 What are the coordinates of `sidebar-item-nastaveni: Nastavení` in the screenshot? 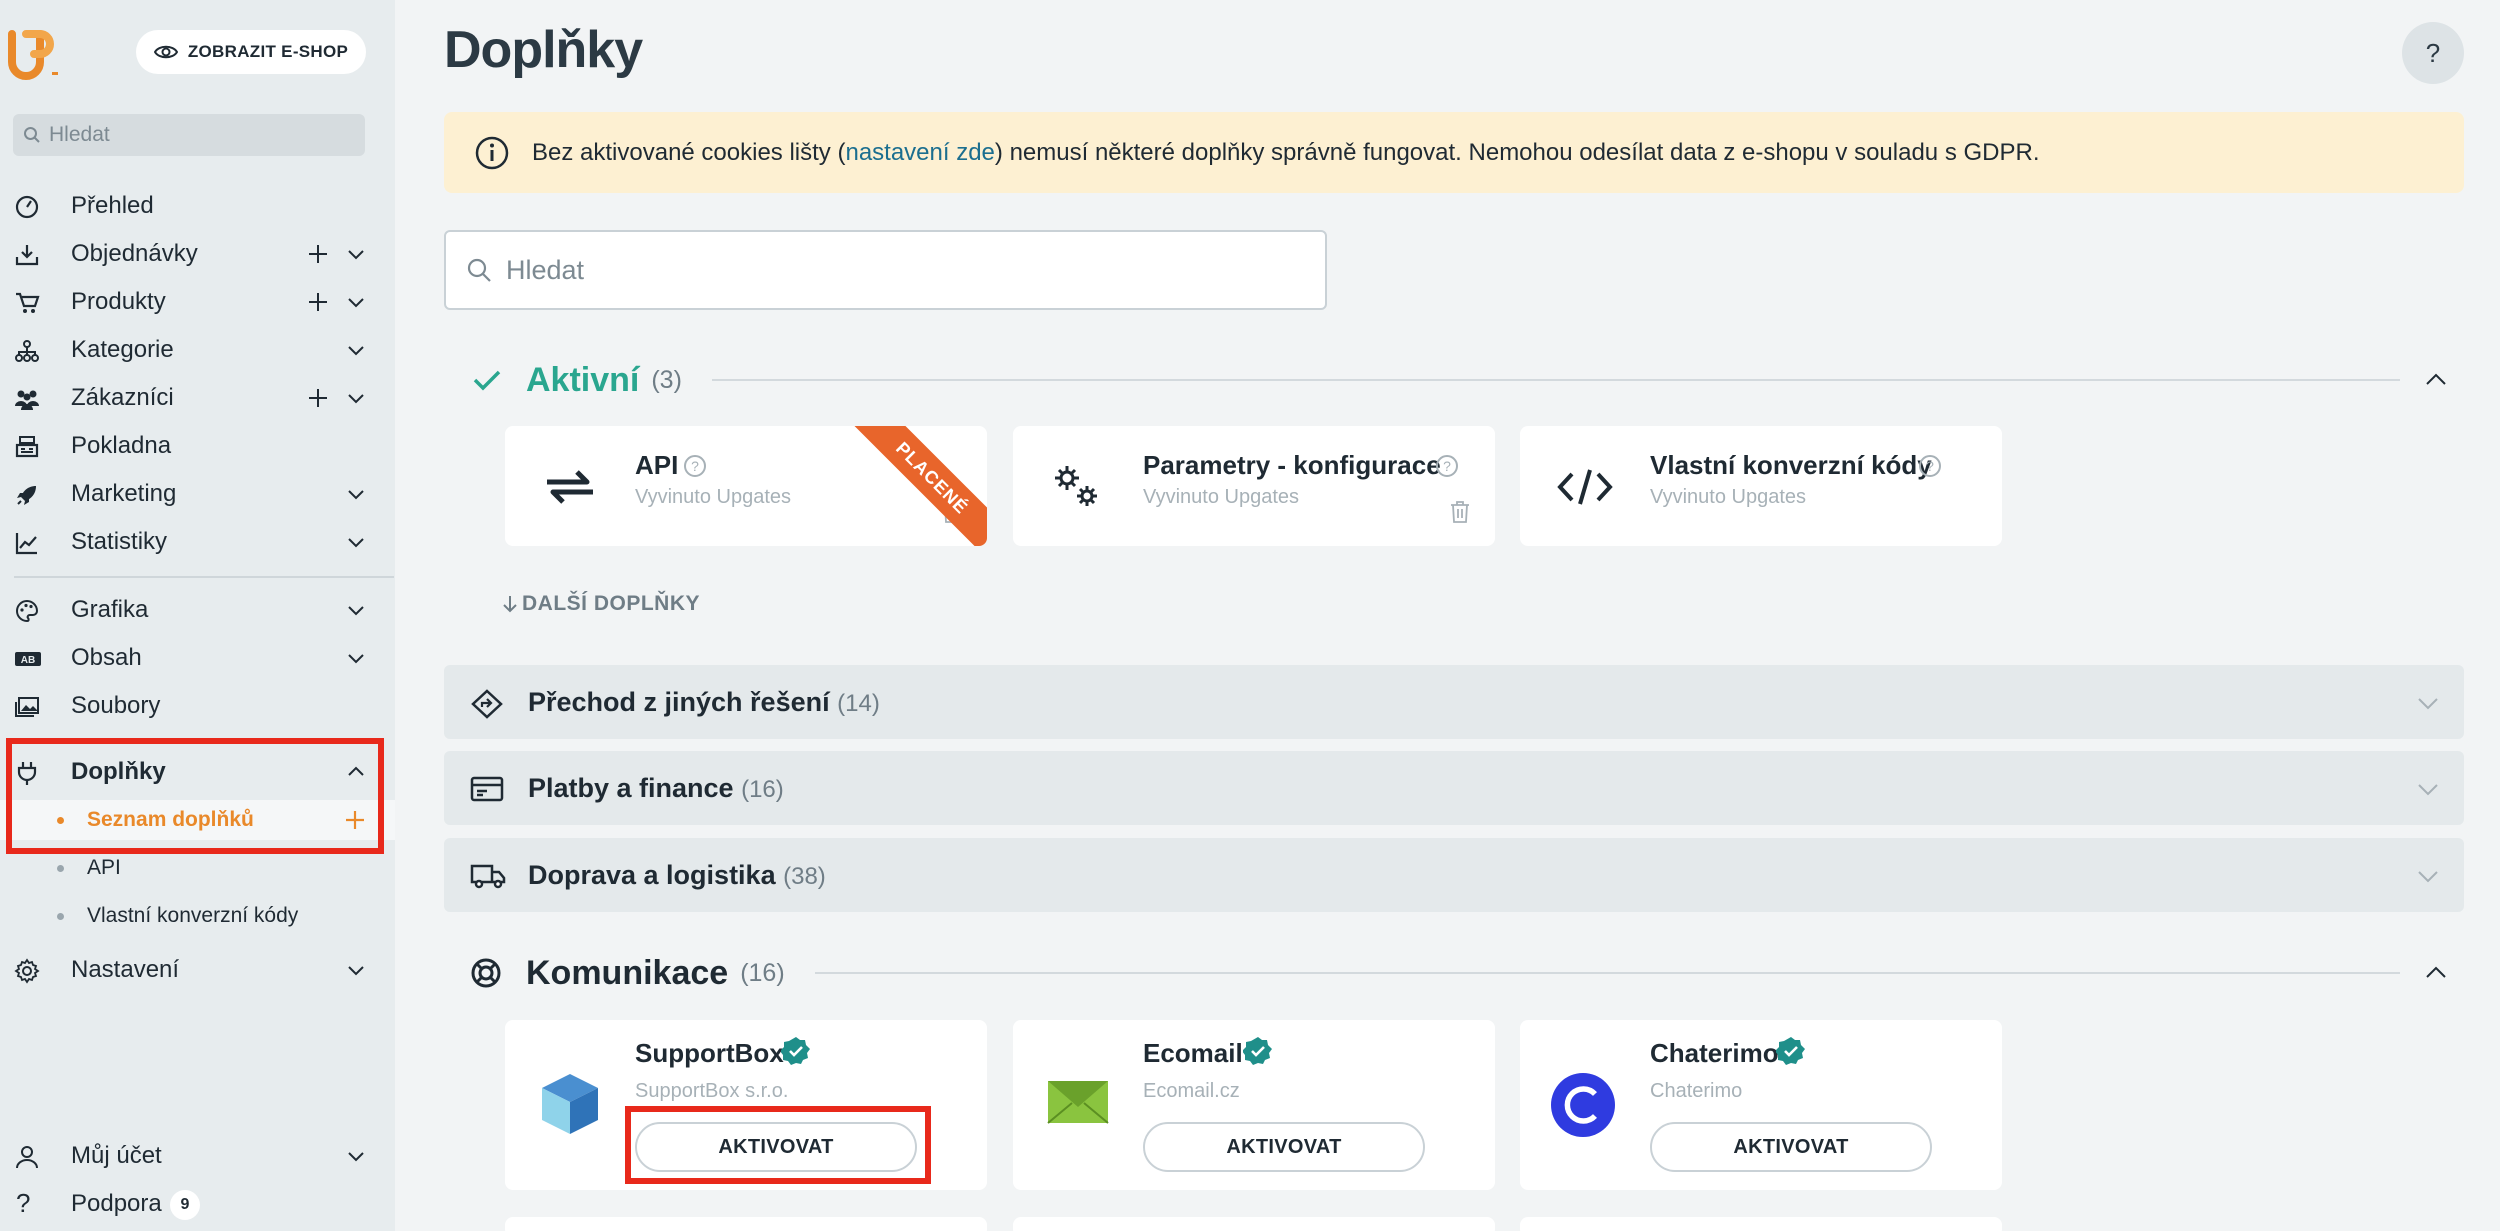 It's located at (197, 970).